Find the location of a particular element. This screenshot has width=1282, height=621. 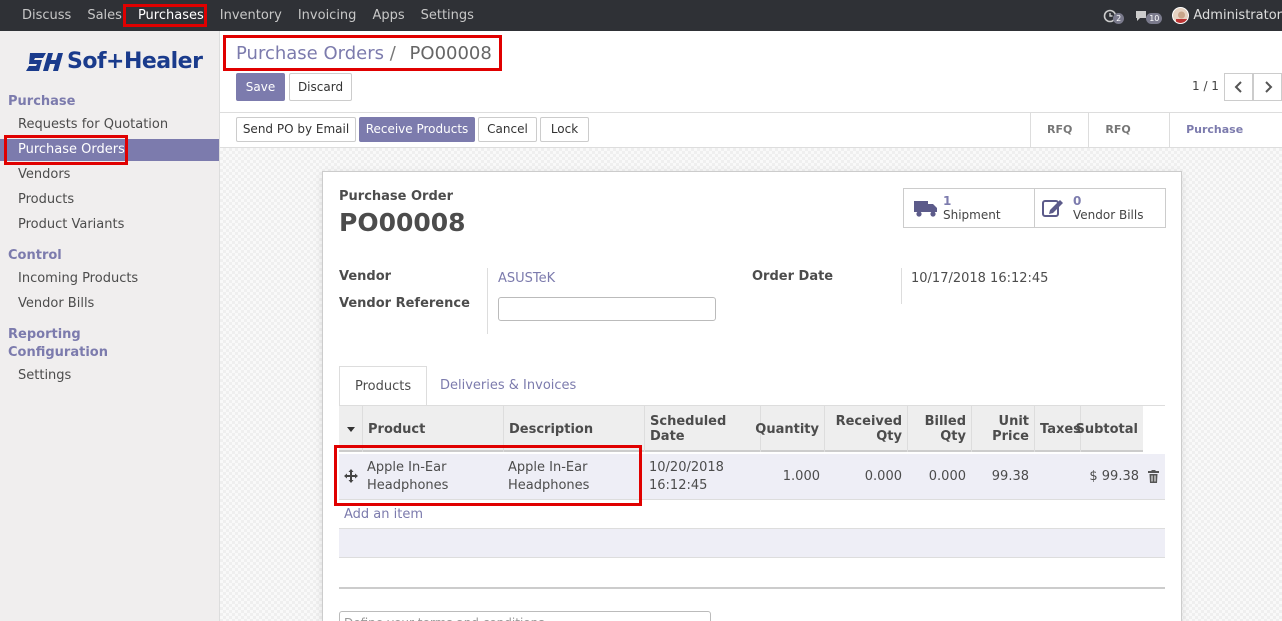

column-taxes: Taxes is located at coordinates (1058, 429).